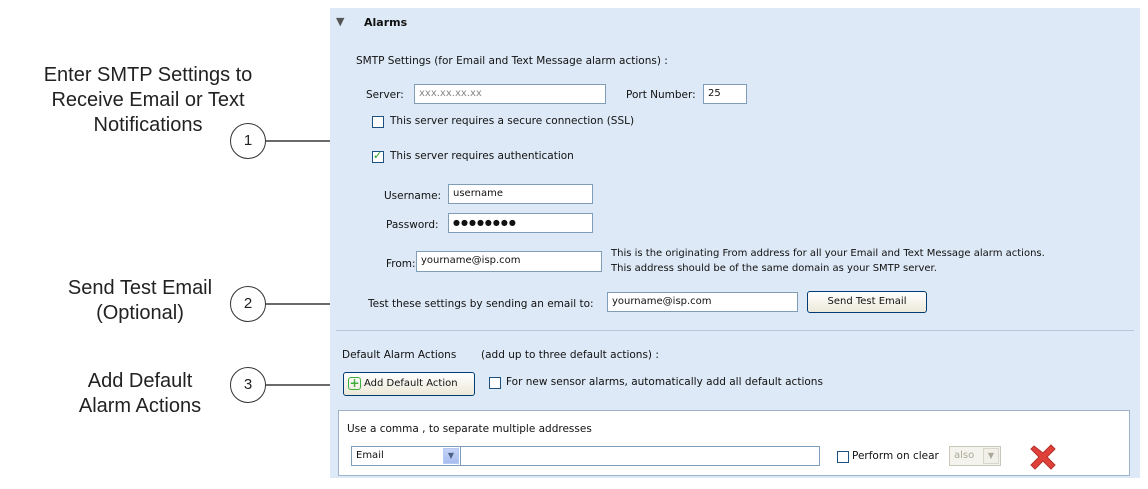 Image resolution: width=1148 pixels, height=489 pixels. Describe the element at coordinates (570, 355) in the screenshot. I see `default-actions-note: (add up to three default actions) :` at that location.